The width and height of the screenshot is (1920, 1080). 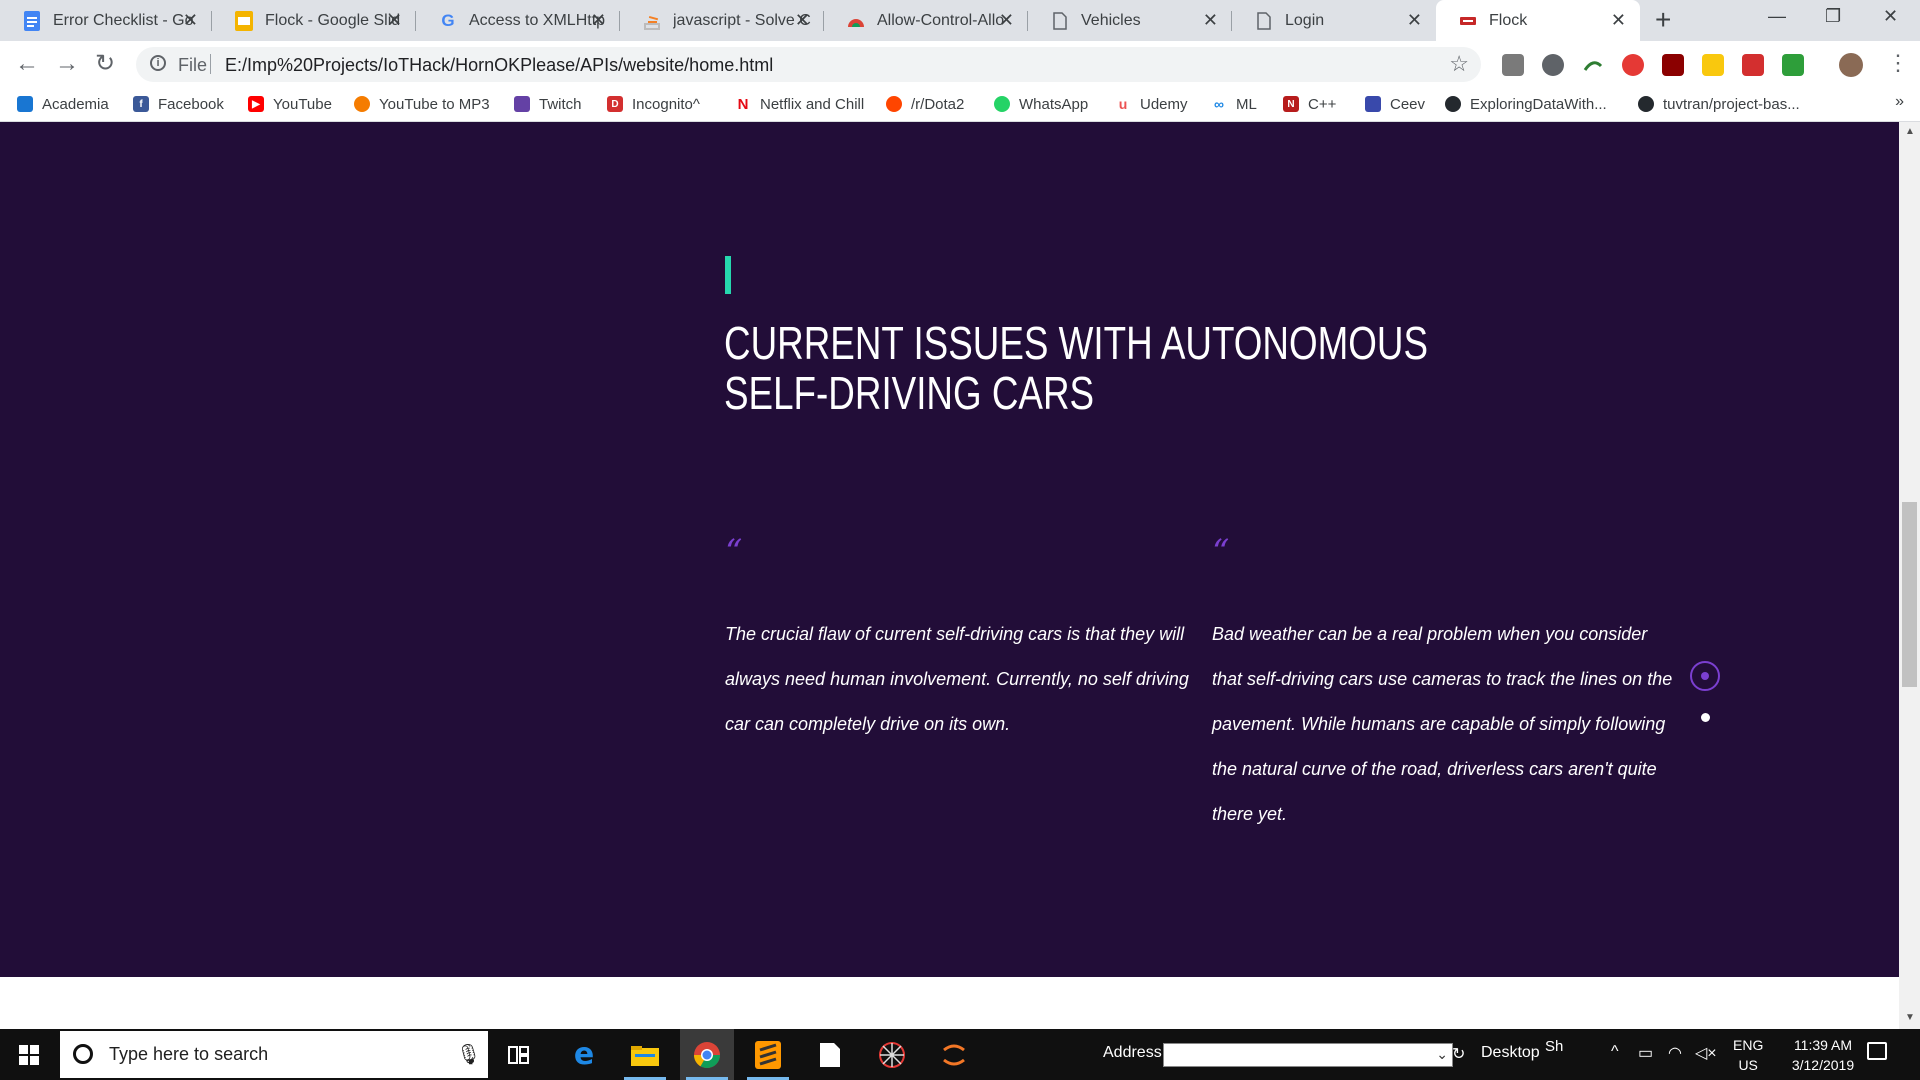 What do you see at coordinates (1645, 1053) in the screenshot?
I see `battery-icon: ▭` at bounding box center [1645, 1053].